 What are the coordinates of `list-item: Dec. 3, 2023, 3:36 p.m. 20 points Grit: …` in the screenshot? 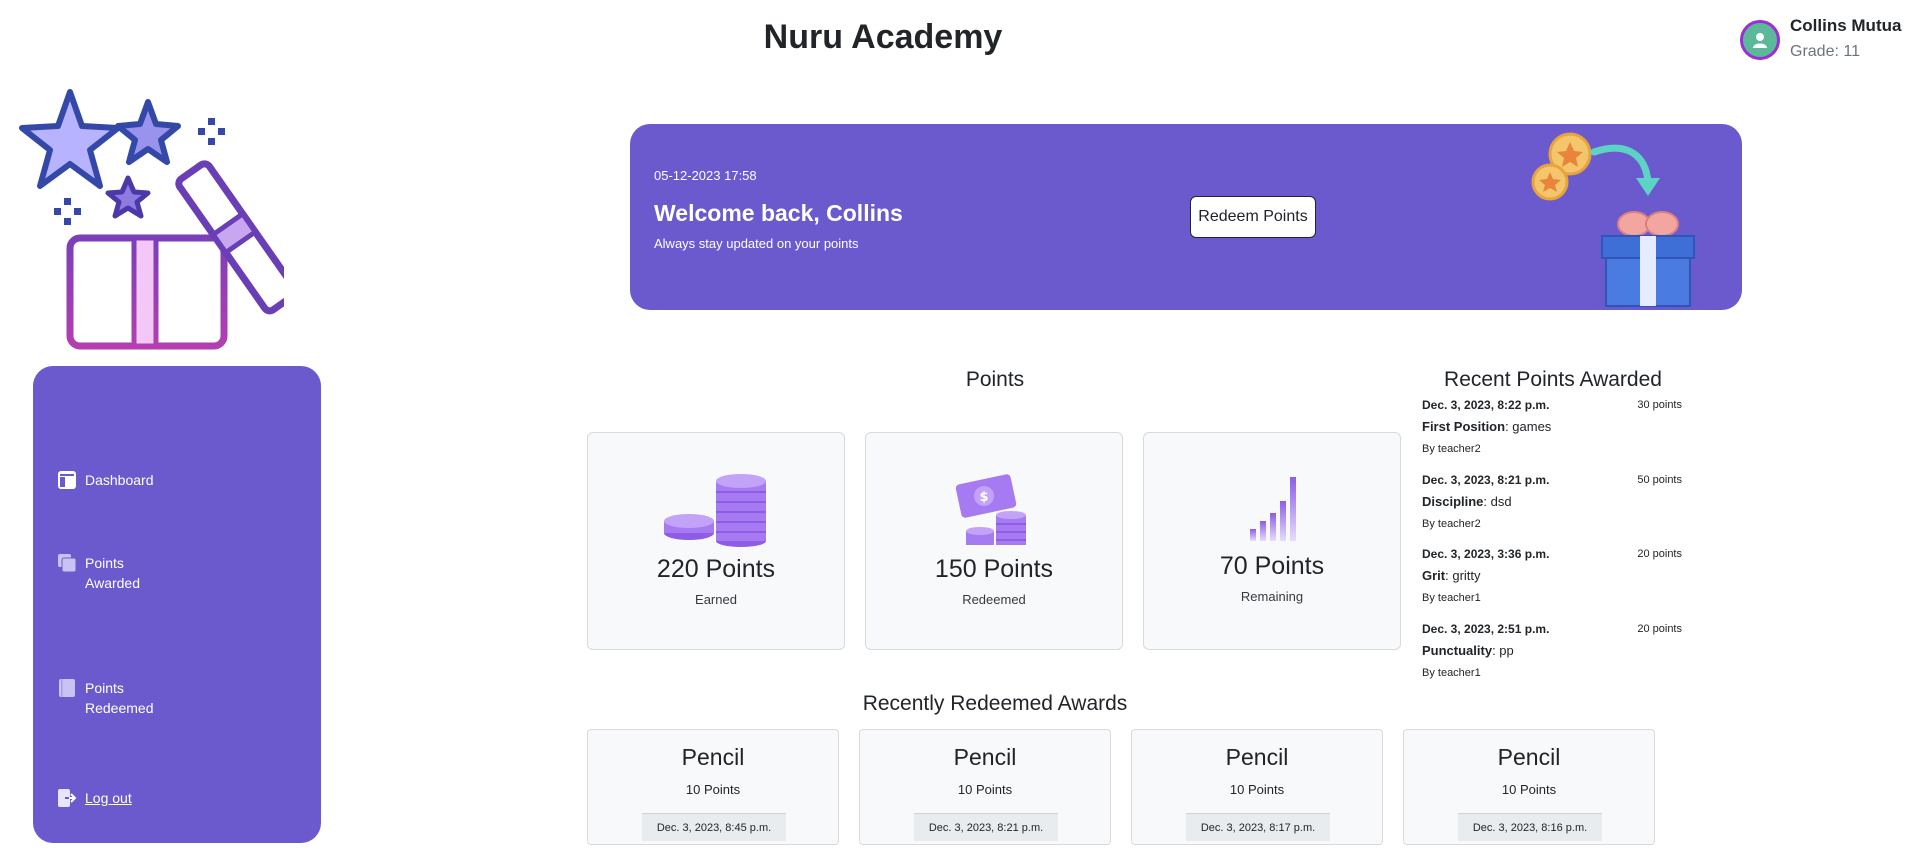 It's located at (1552, 582).